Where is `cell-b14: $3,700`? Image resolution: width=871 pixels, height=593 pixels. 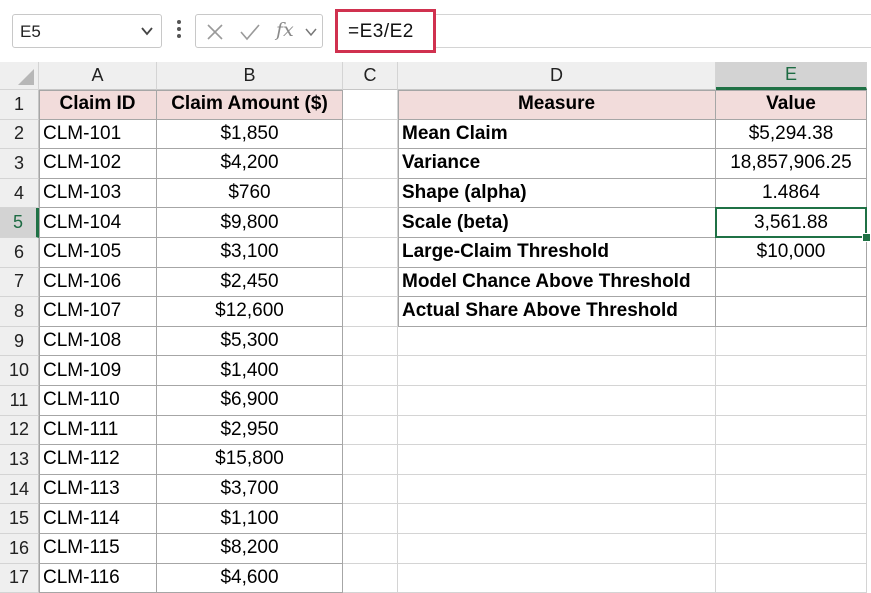 cell-b14: $3,700 is located at coordinates (250, 489).